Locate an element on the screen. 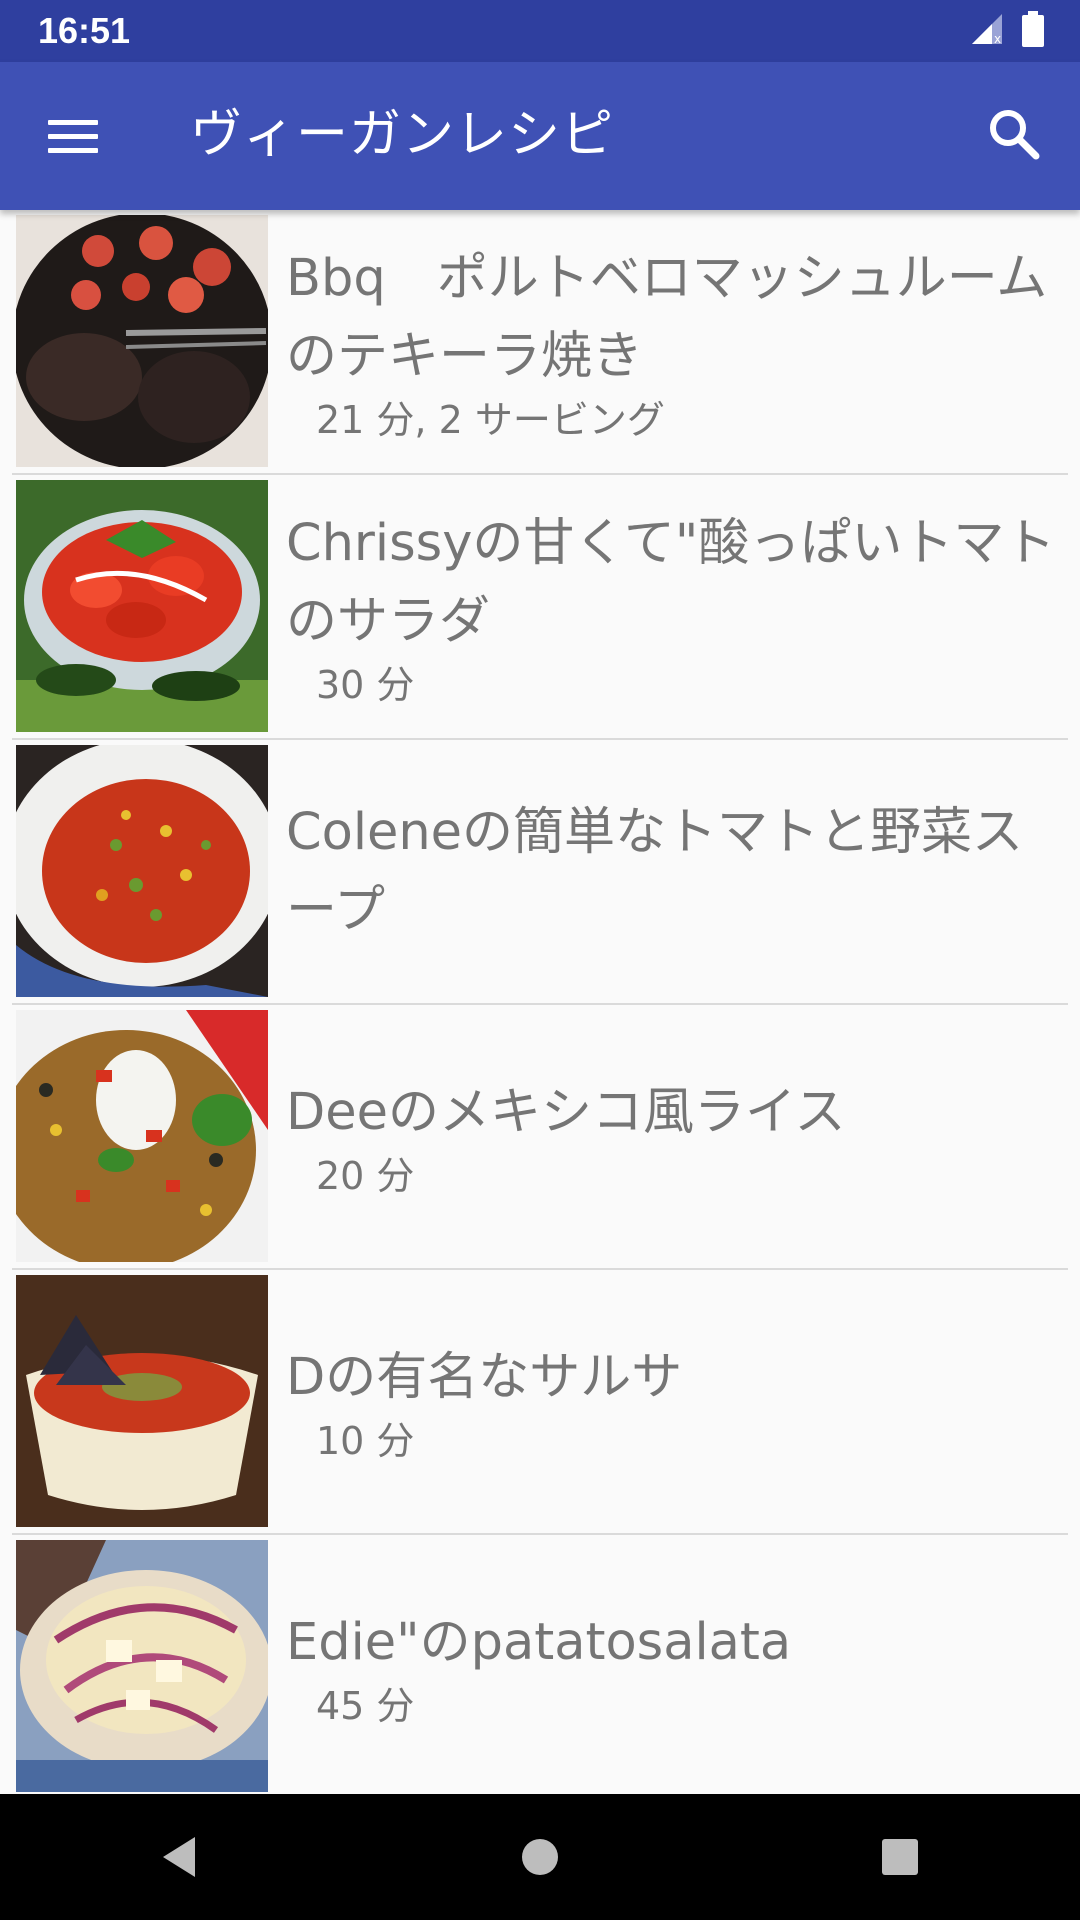  menu-button is located at coordinates (72, 136).